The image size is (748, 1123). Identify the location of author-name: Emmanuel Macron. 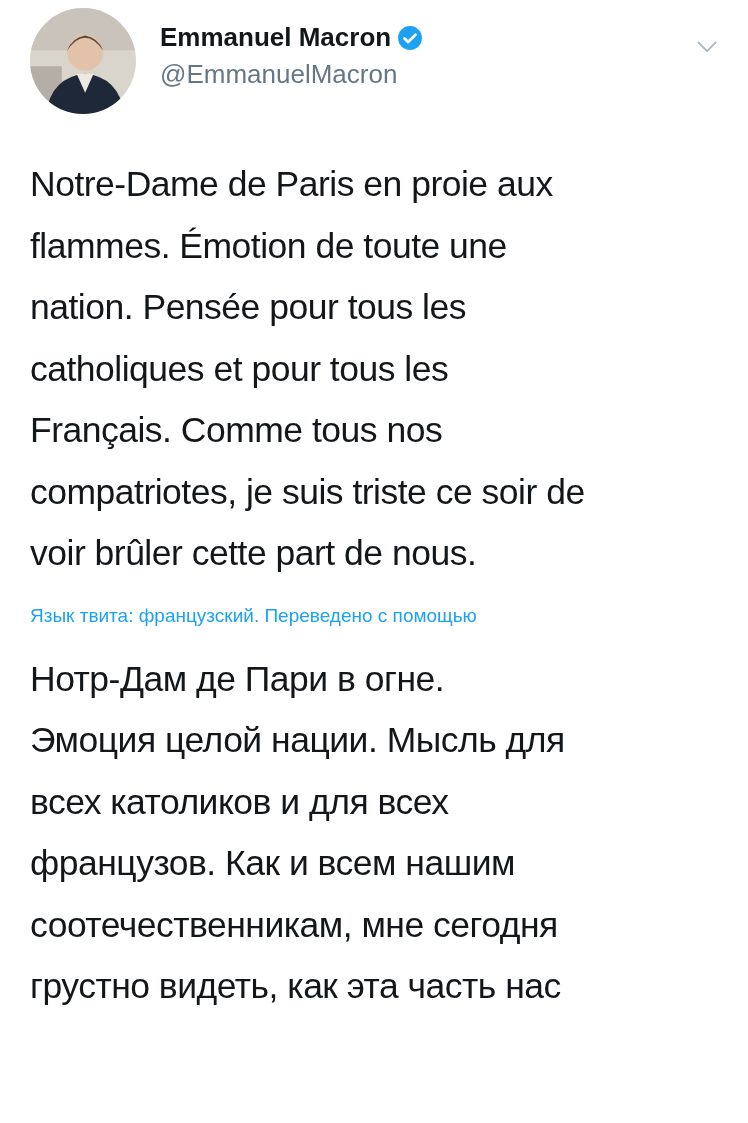
(276, 37).